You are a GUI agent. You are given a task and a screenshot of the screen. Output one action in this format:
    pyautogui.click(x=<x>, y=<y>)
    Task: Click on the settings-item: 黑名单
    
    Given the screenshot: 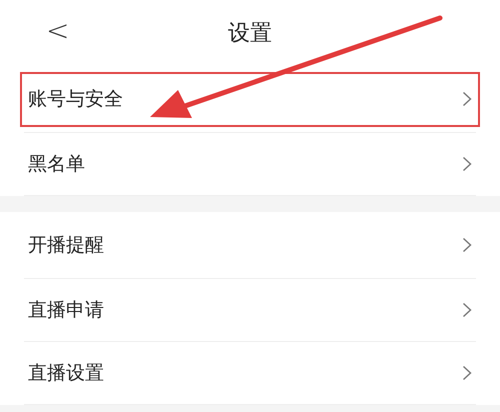 What is the action you would take?
    pyautogui.click(x=250, y=164)
    